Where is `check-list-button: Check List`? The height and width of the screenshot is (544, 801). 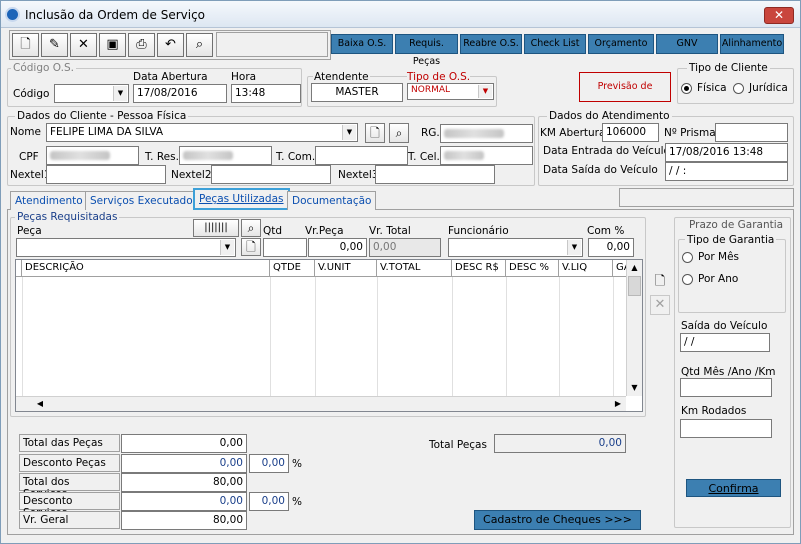
check-list-button: Check List is located at coordinates (555, 44).